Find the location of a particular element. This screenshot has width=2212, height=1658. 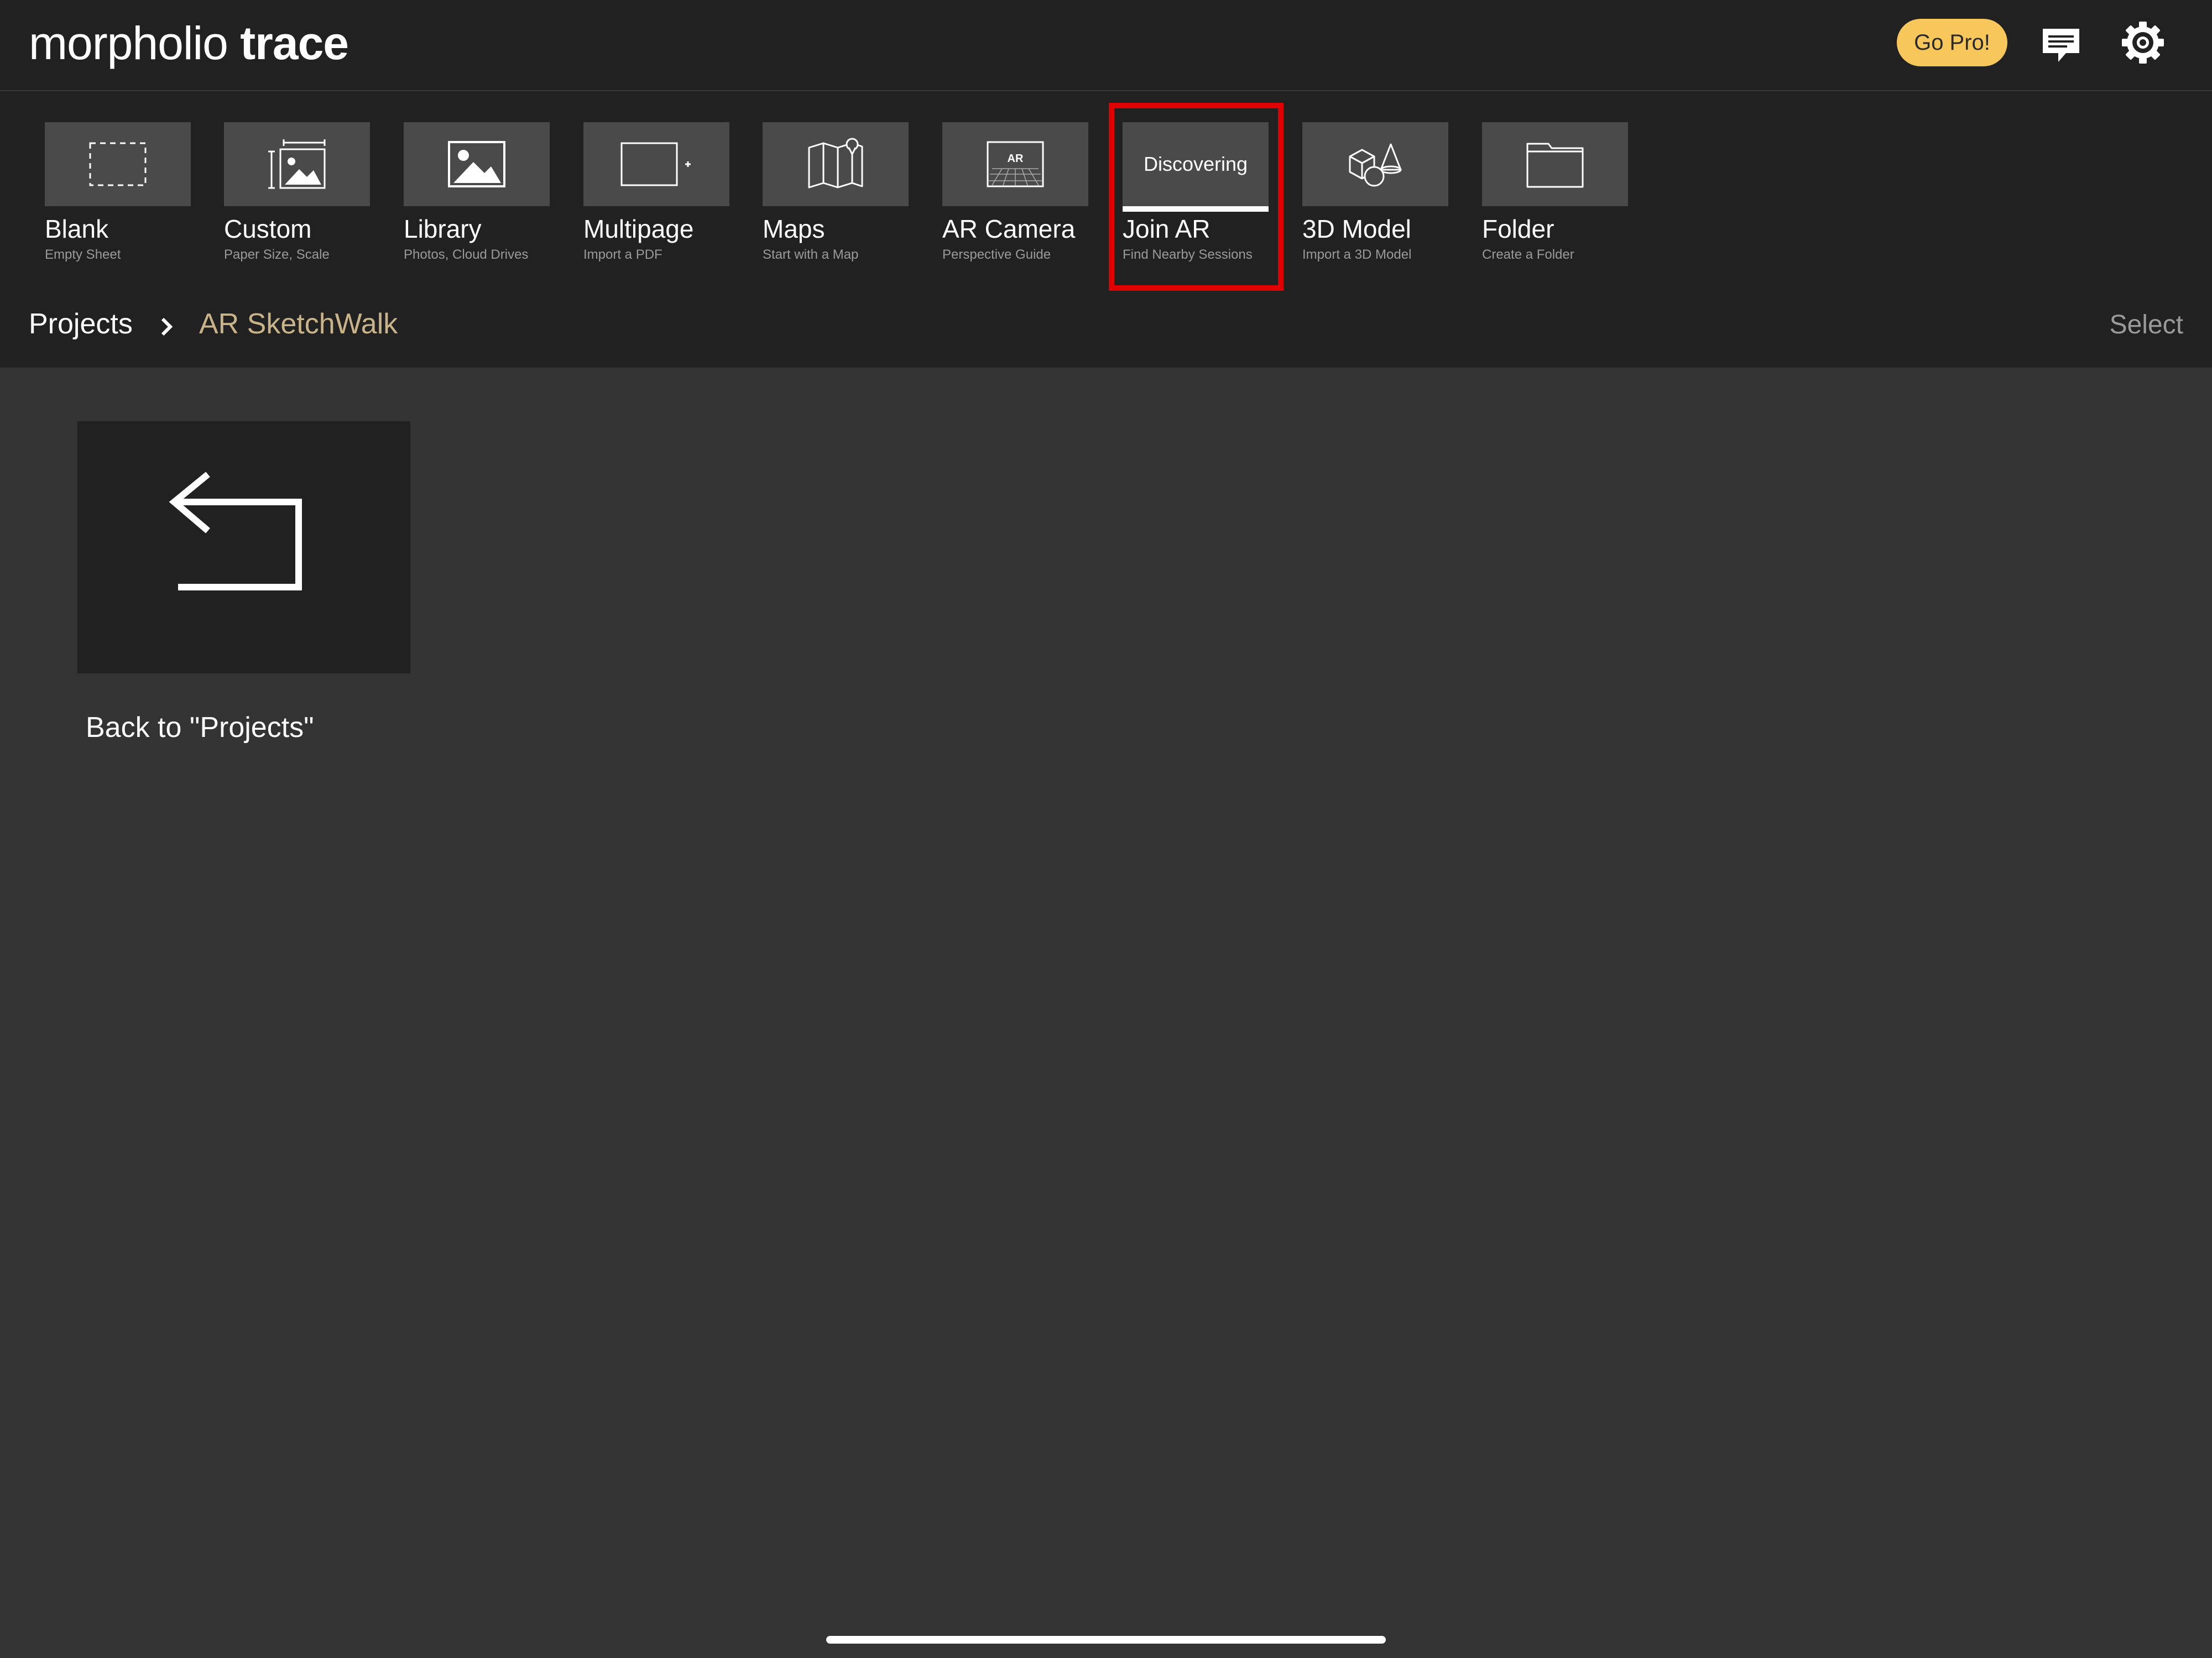

tool-subtitle: Paper Size, Scale is located at coordinates (277, 254).